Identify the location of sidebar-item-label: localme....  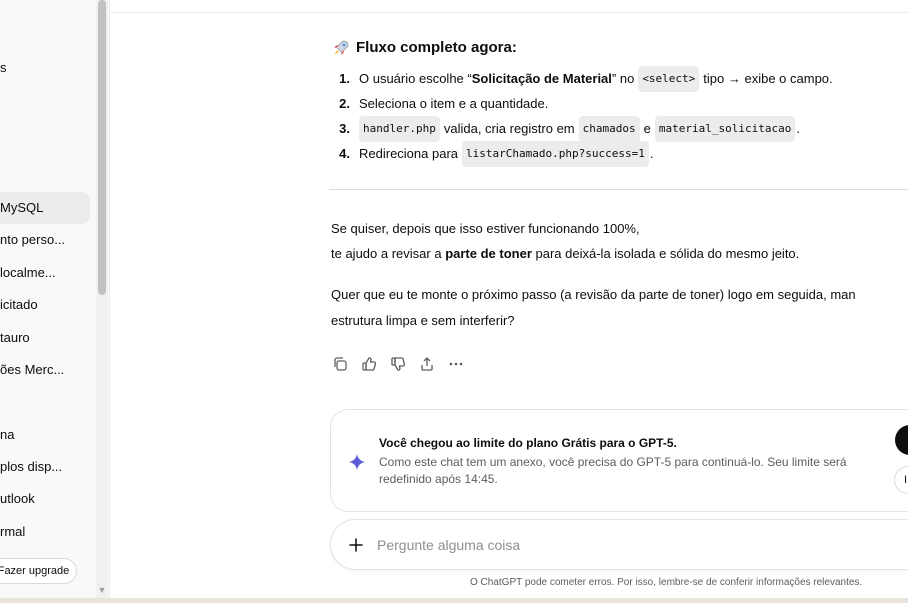
(28, 272).